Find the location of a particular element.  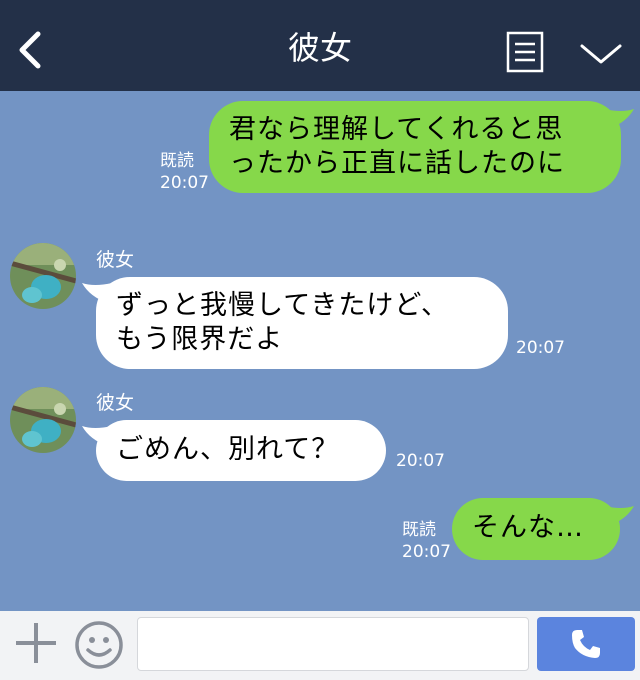

received-message-bubble: ごめん、別れて？ is located at coordinates (241, 450).